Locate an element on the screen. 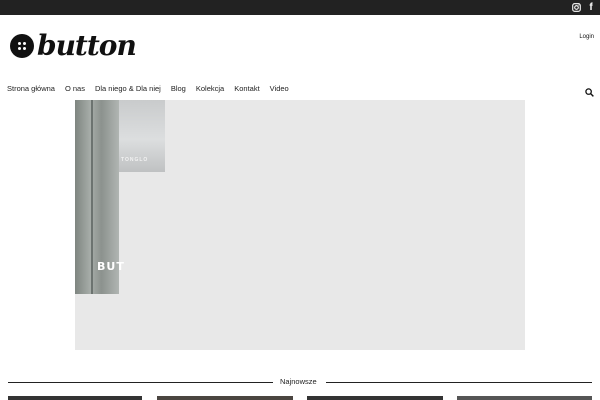 This screenshot has width=600, height=400. section-title: Najnowsze is located at coordinates (298, 381).